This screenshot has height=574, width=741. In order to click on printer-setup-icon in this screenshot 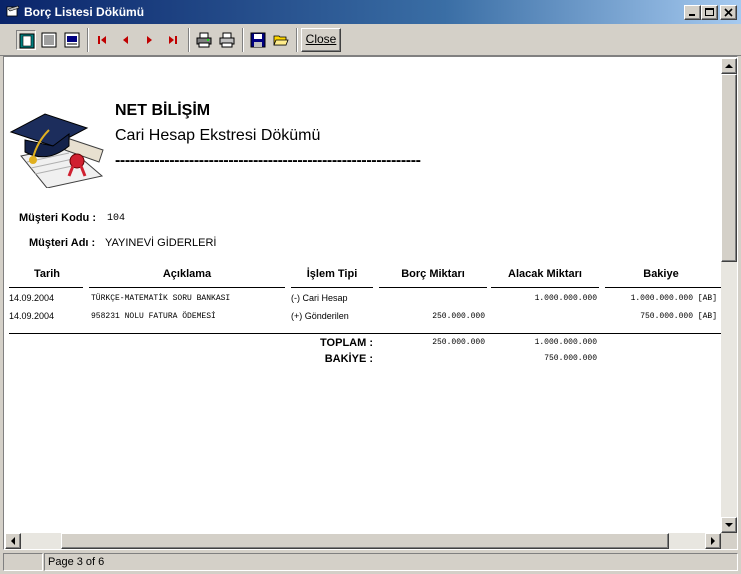, I will do `click(204, 40)`.